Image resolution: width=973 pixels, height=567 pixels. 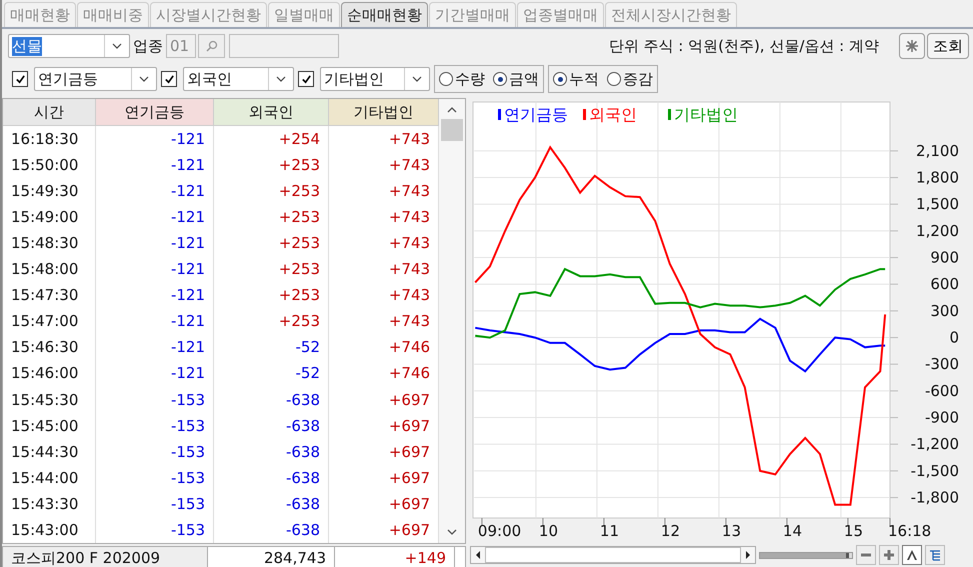 I want to click on query-button: 조회, so click(x=948, y=46).